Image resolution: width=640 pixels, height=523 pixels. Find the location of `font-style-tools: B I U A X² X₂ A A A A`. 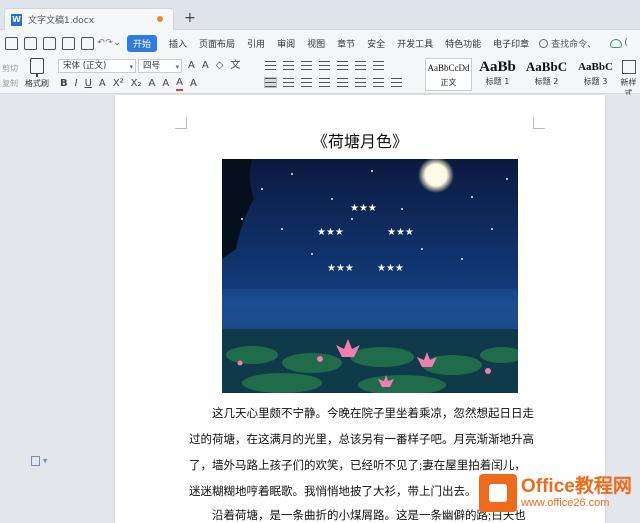

font-style-tools: B I U A X² X₂ A A A A is located at coordinates (132, 84).